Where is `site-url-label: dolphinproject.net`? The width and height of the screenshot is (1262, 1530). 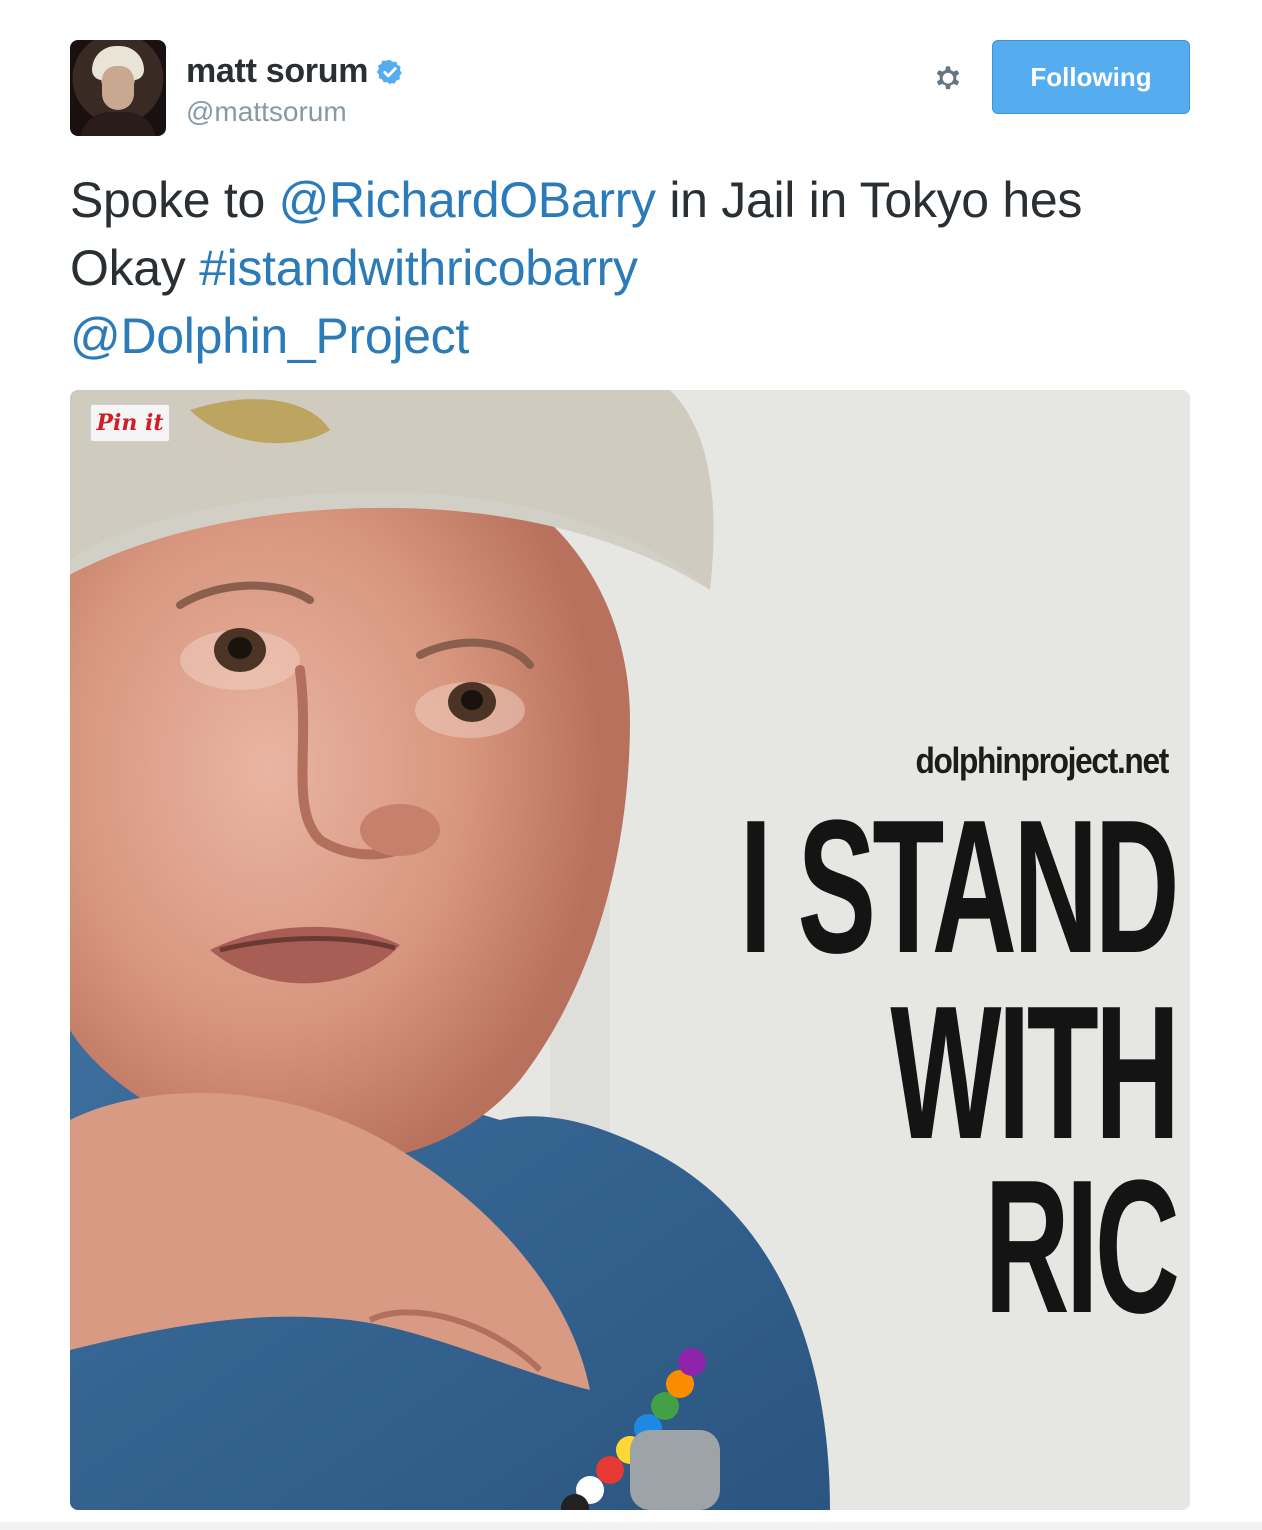
site-url-label: dolphinproject.net is located at coordinates (1042, 760).